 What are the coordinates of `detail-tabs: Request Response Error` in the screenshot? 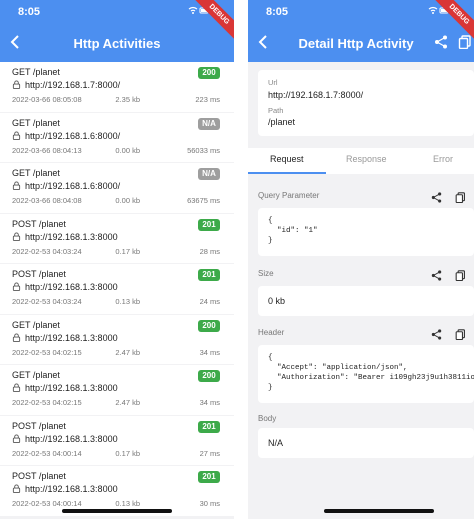 It's located at (361, 161).